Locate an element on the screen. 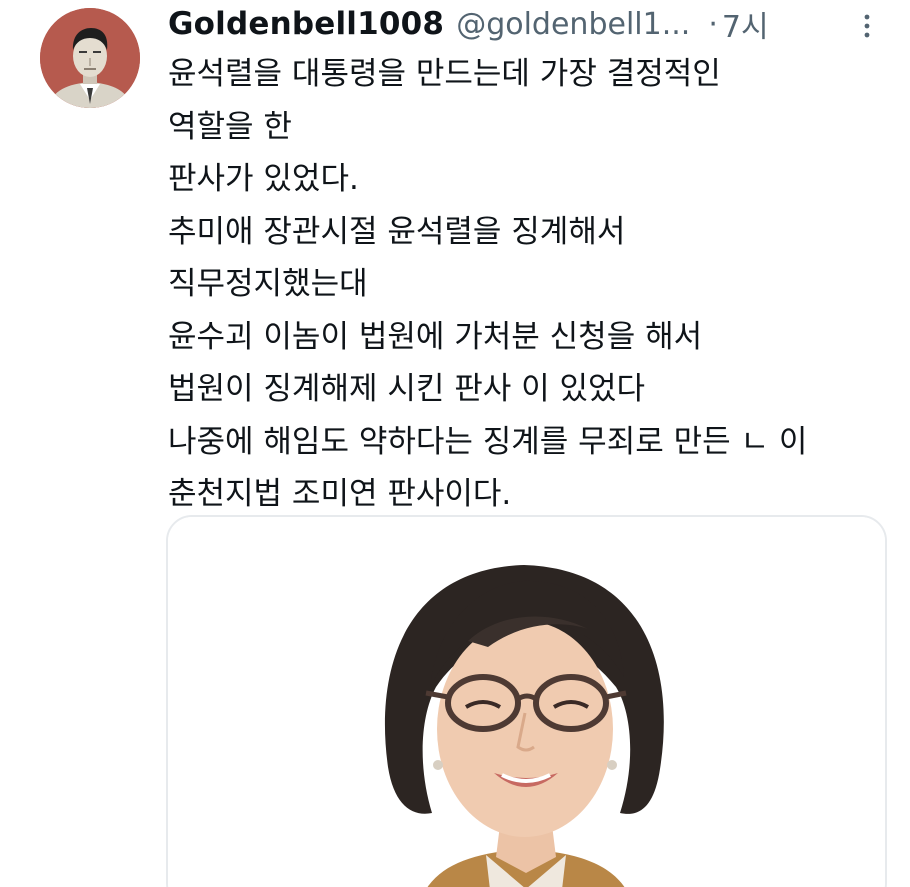 This screenshot has width=910, height=887. tweet-text-line: 추미애 장관시절 윤석렬을 징계해서 is located at coordinates (397, 231).